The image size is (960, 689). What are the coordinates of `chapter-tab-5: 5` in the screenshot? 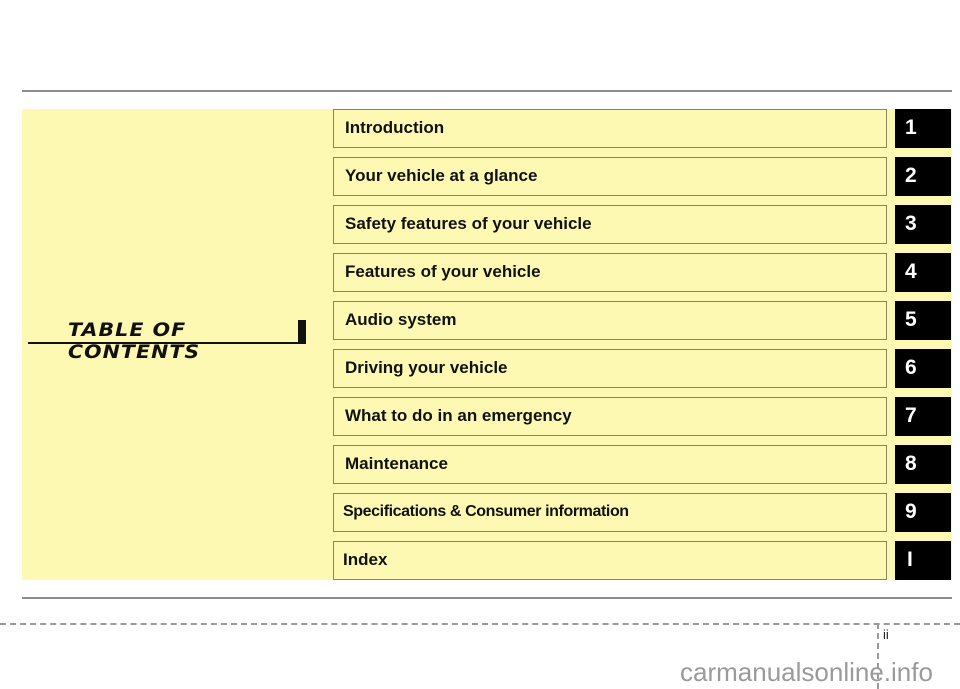 It's located at (923, 320).